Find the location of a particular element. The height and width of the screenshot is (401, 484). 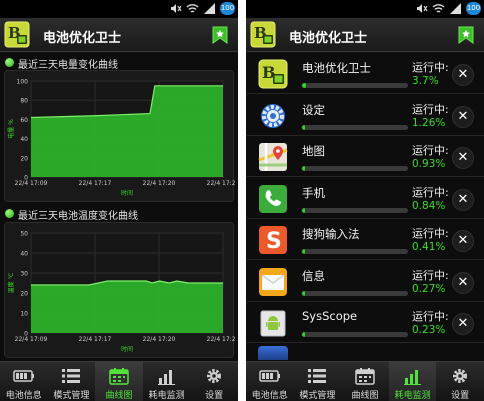

x-tick-label: 22/4 17:20 is located at coordinates (159, 339).